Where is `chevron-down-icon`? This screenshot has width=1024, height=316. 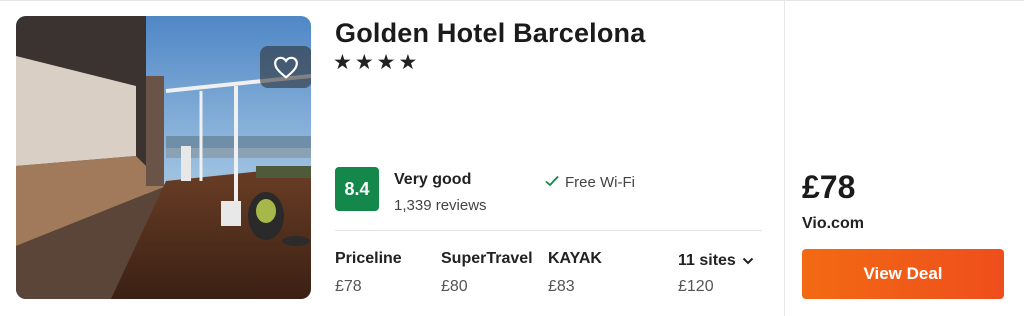
chevron-down-icon is located at coordinates (748, 261).